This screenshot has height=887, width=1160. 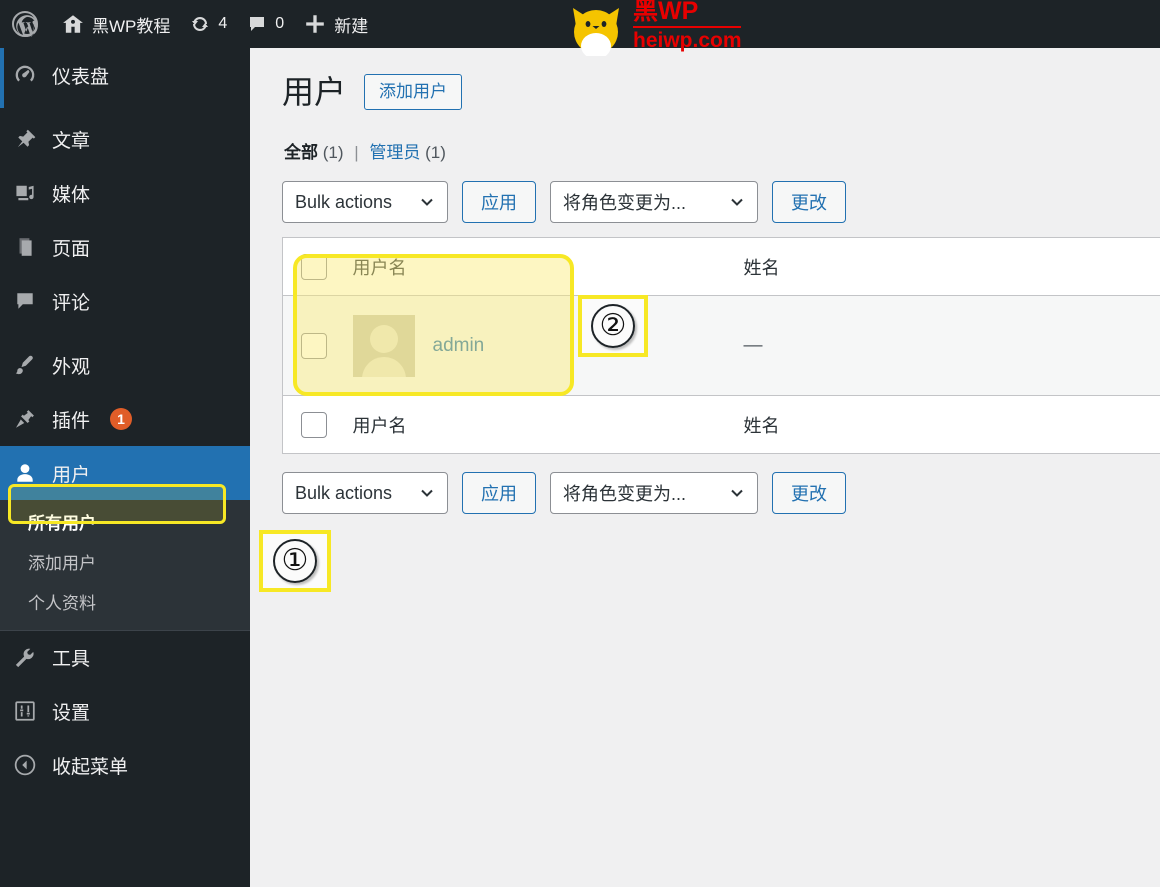 I want to click on tablenav-bottom: Bulk actions 应用 将角色变更为... 更改, so click(x=721, y=493).